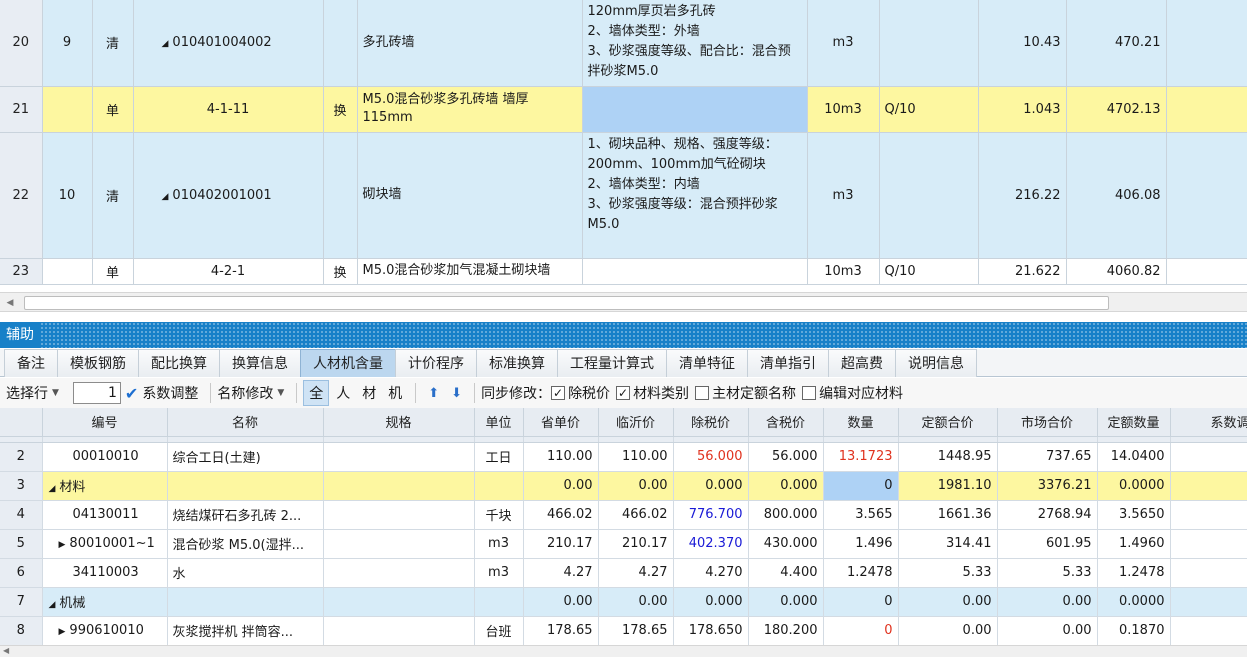  Describe the element at coordinates (340, 43) in the screenshot. I see `swap-cell` at that location.